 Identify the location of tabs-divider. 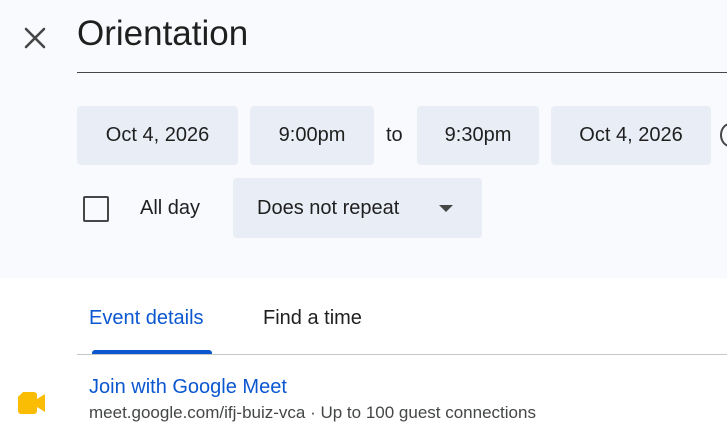
(402, 354).